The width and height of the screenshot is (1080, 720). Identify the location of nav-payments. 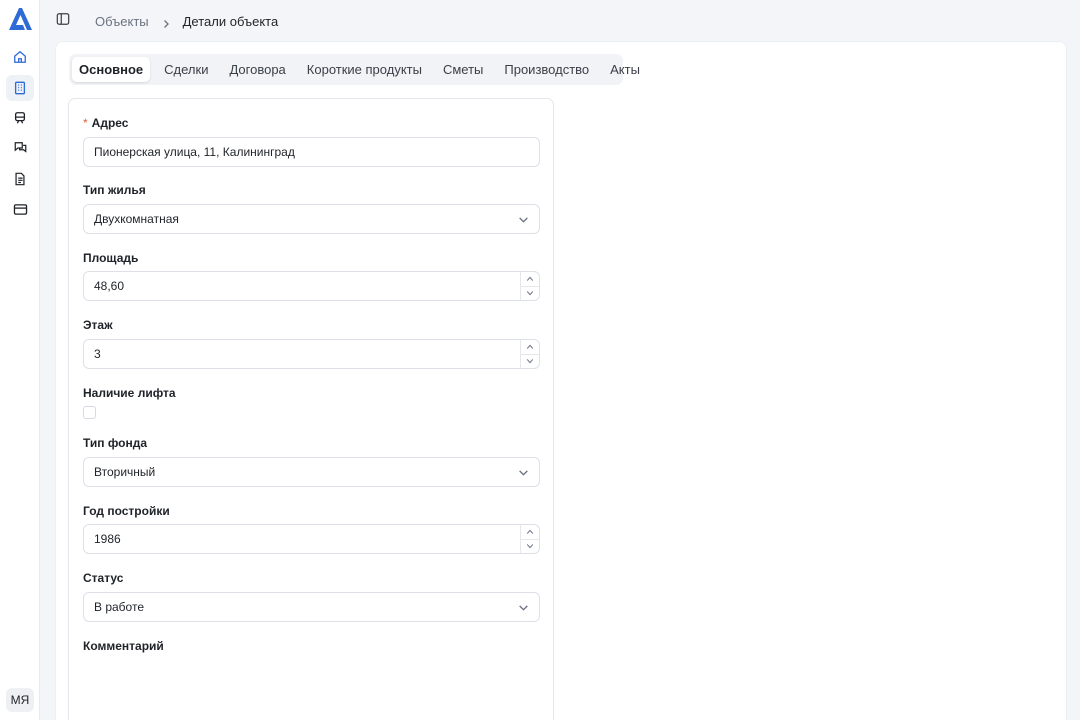
(20, 209).